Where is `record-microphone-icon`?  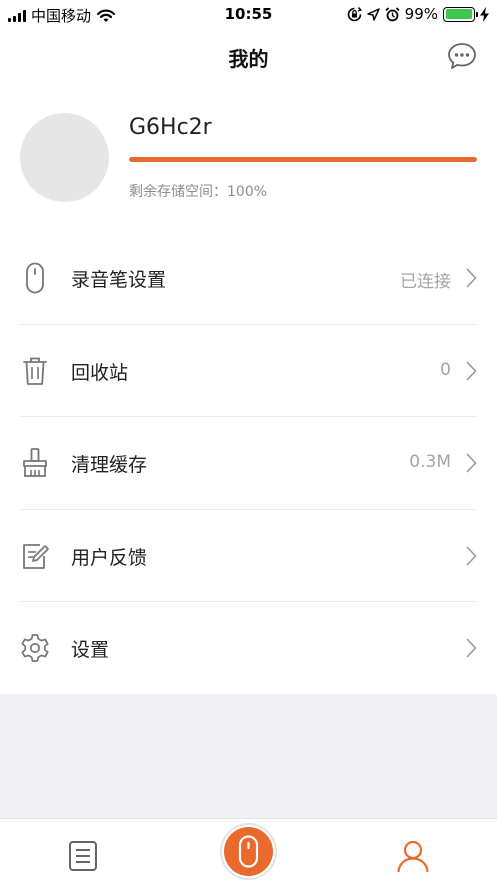
record-microphone-icon is located at coordinates (248, 851).